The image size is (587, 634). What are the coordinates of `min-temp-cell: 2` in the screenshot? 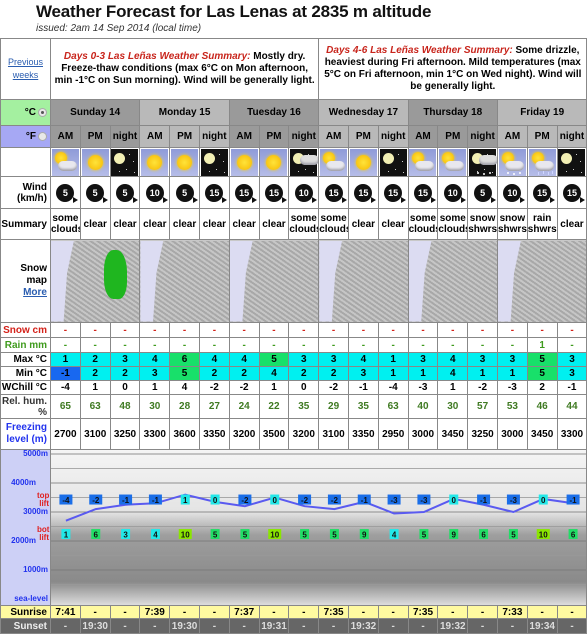 It's located at (95, 373).